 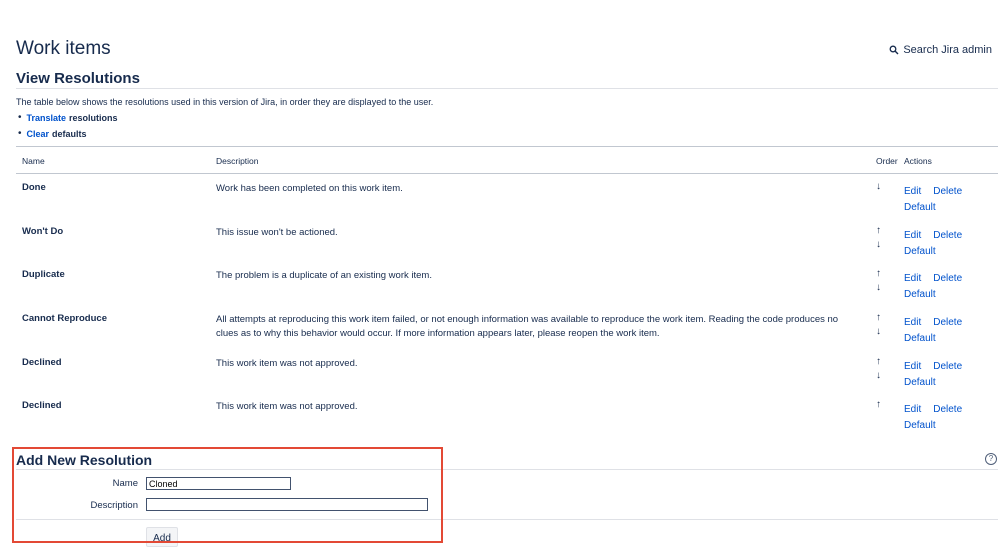 I want to click on column-header-name: Name, so click(x=33, y=161).